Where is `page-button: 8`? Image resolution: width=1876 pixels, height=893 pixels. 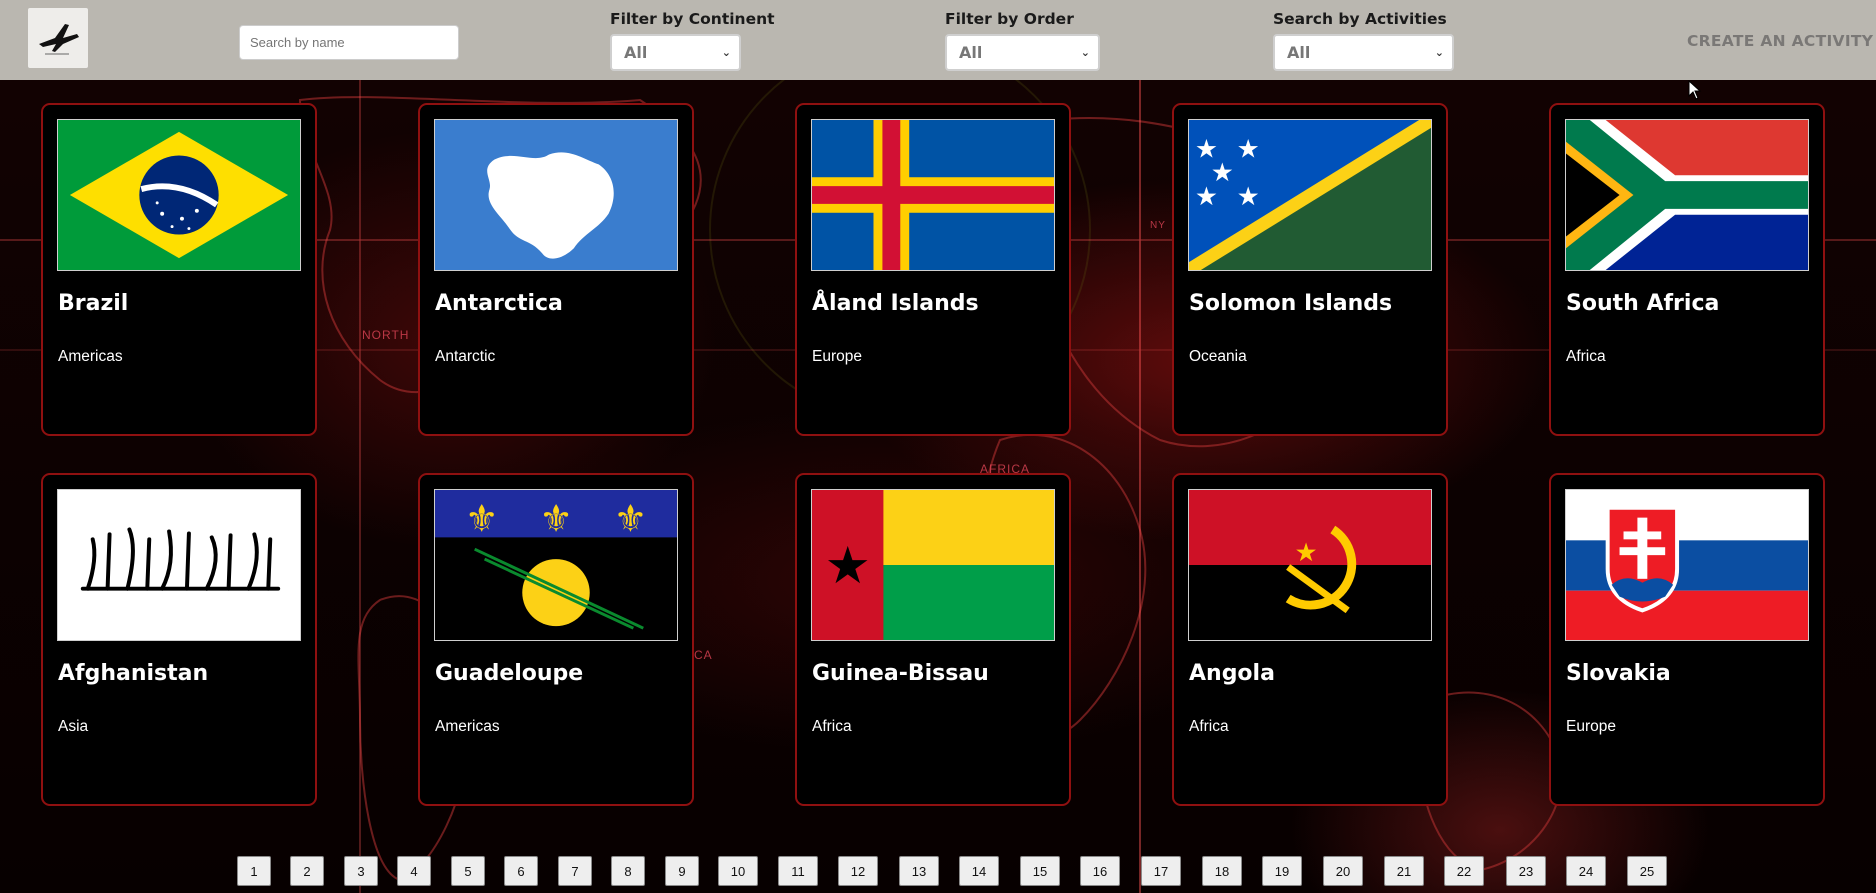 page-button: 8 is located at coordinates (628, 871).